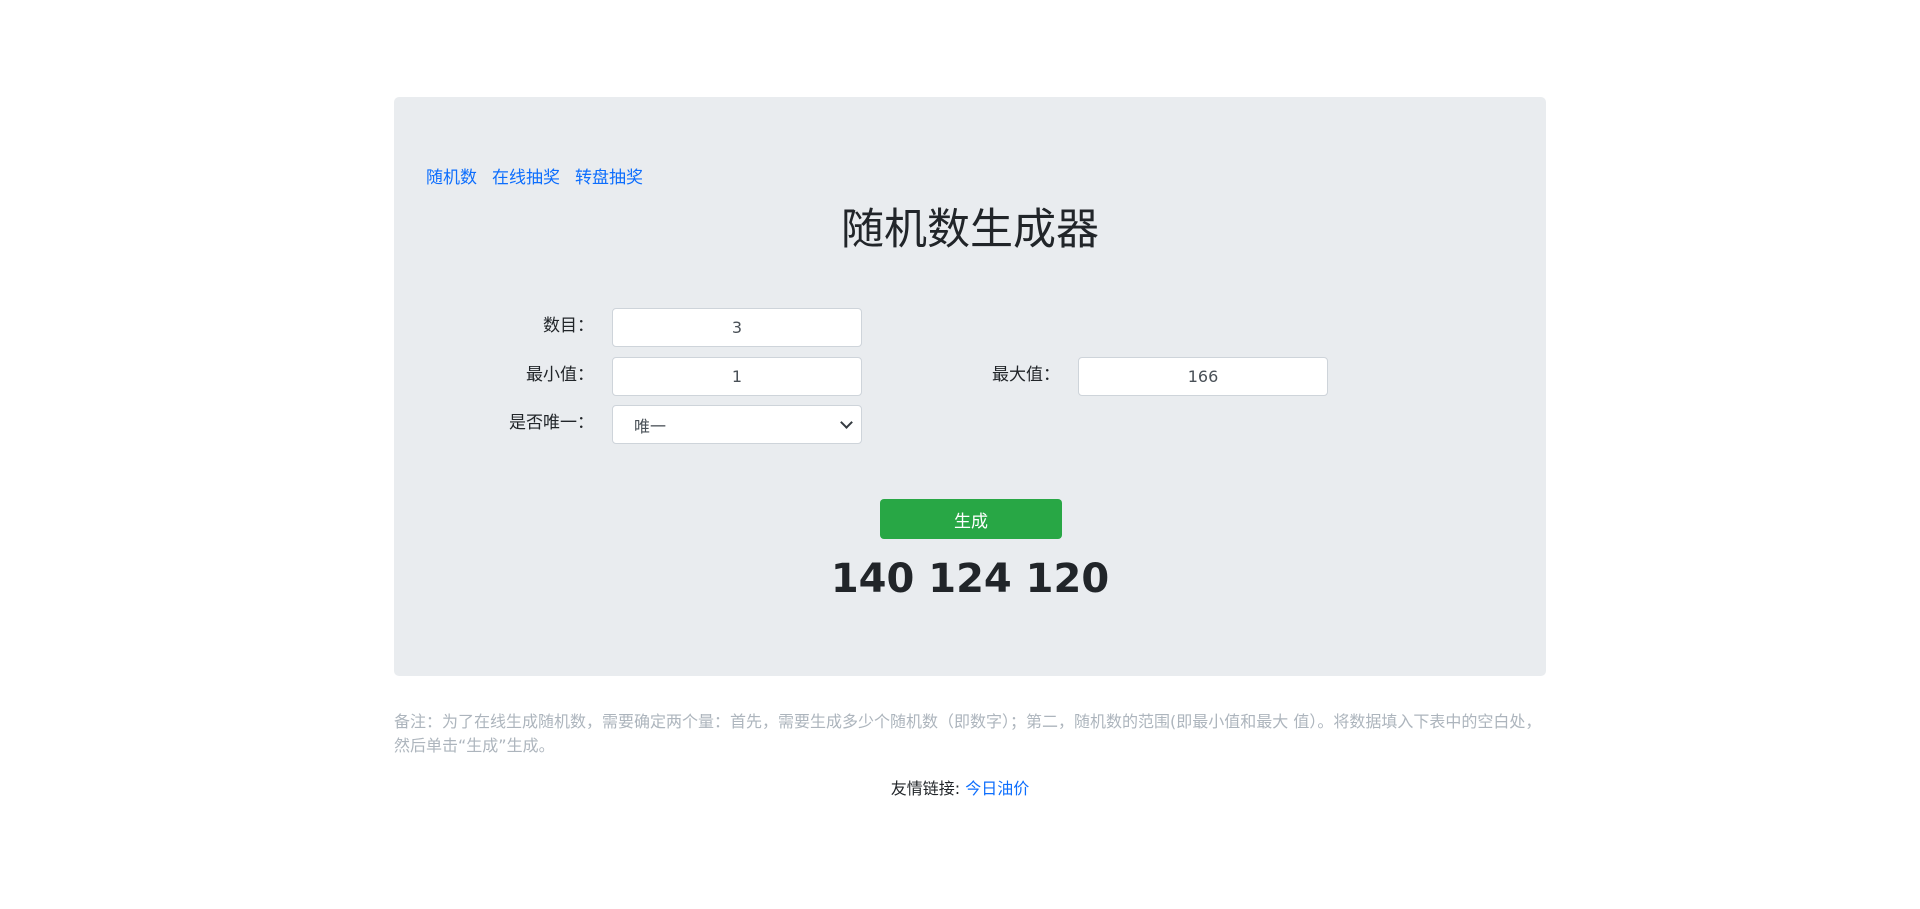 Image resolution: width=1920 pixels, height=909 pixels. What do you see at coordinates (568, 326) in the screenshot?
I see `count-label: 数目：` at bounding box center [568, 326].